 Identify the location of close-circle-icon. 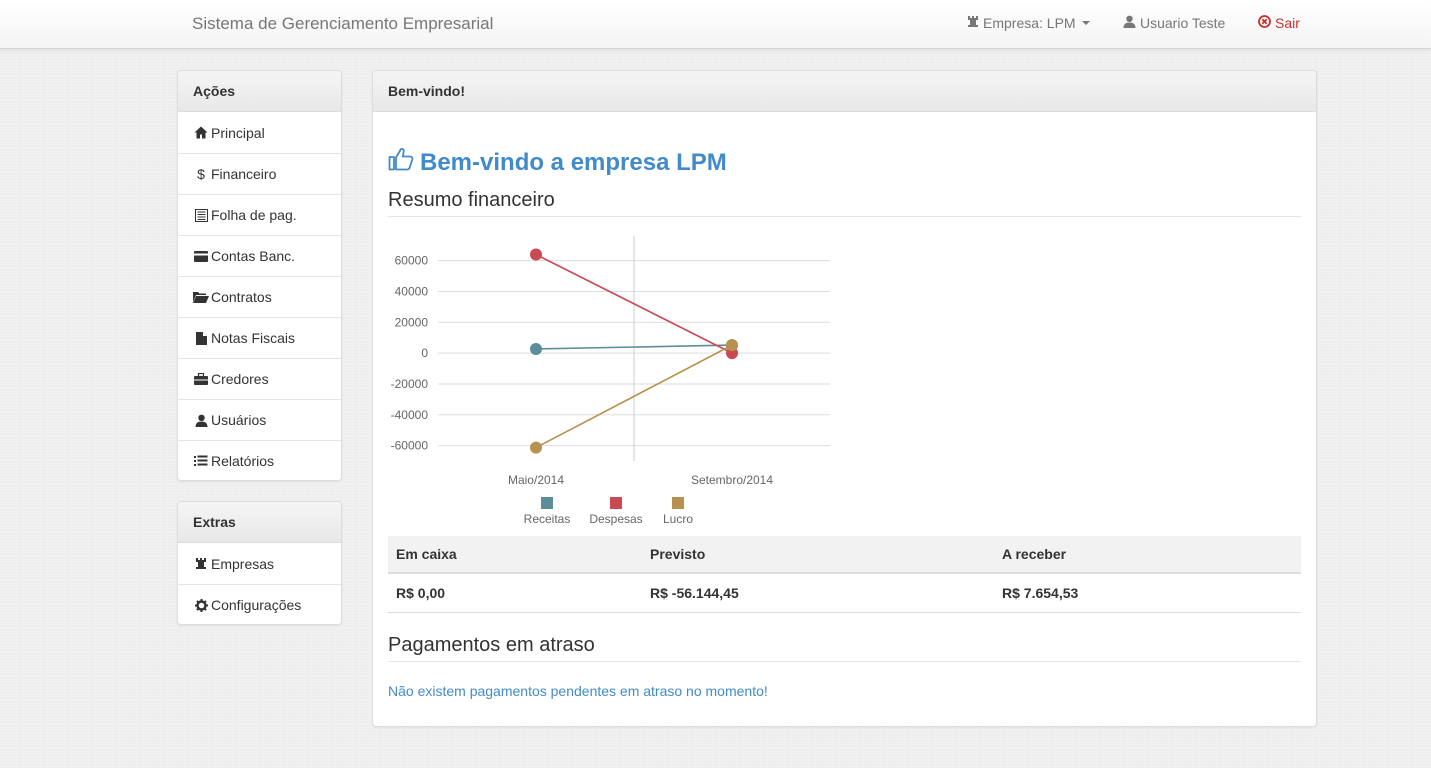
(1266, 23).